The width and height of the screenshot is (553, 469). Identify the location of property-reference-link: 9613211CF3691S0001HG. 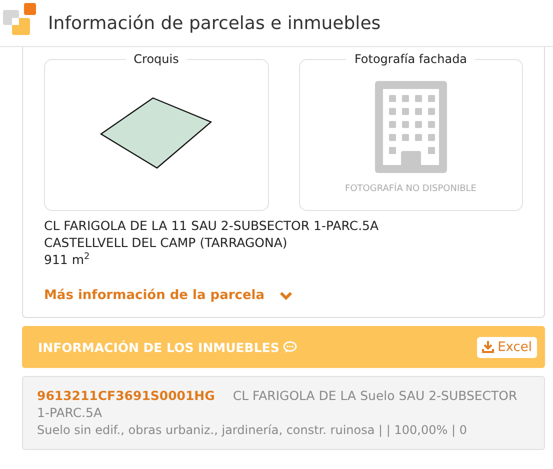
(126, 395).